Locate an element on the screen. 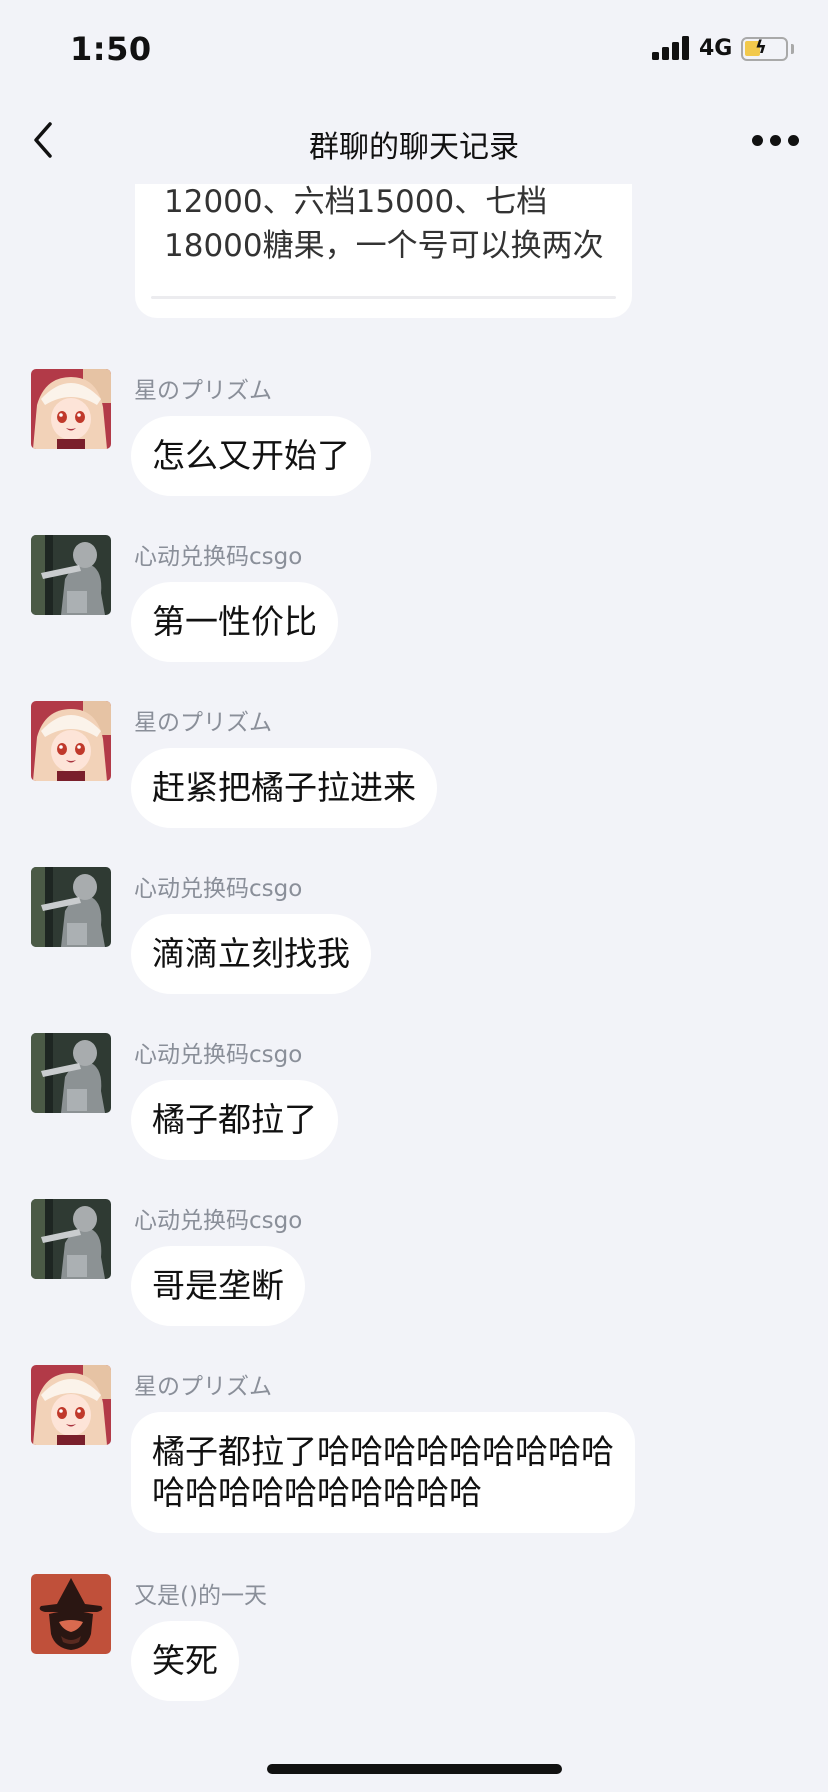  card-divider is located at coordinates (383, 297).